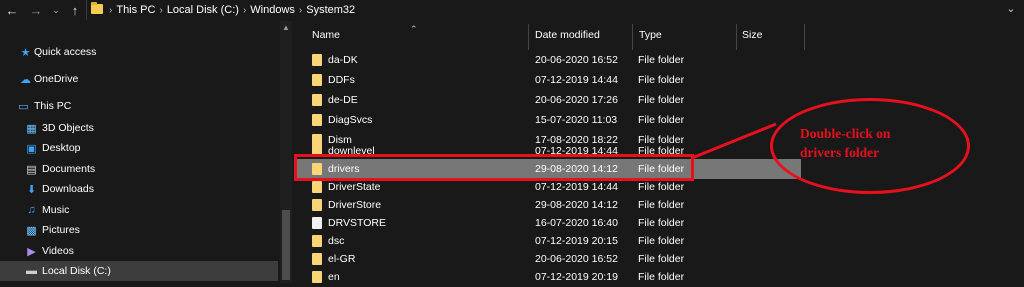  I want to click on file-row: dsc 07-12-2019 20:15 File folder, so click(660, 241).